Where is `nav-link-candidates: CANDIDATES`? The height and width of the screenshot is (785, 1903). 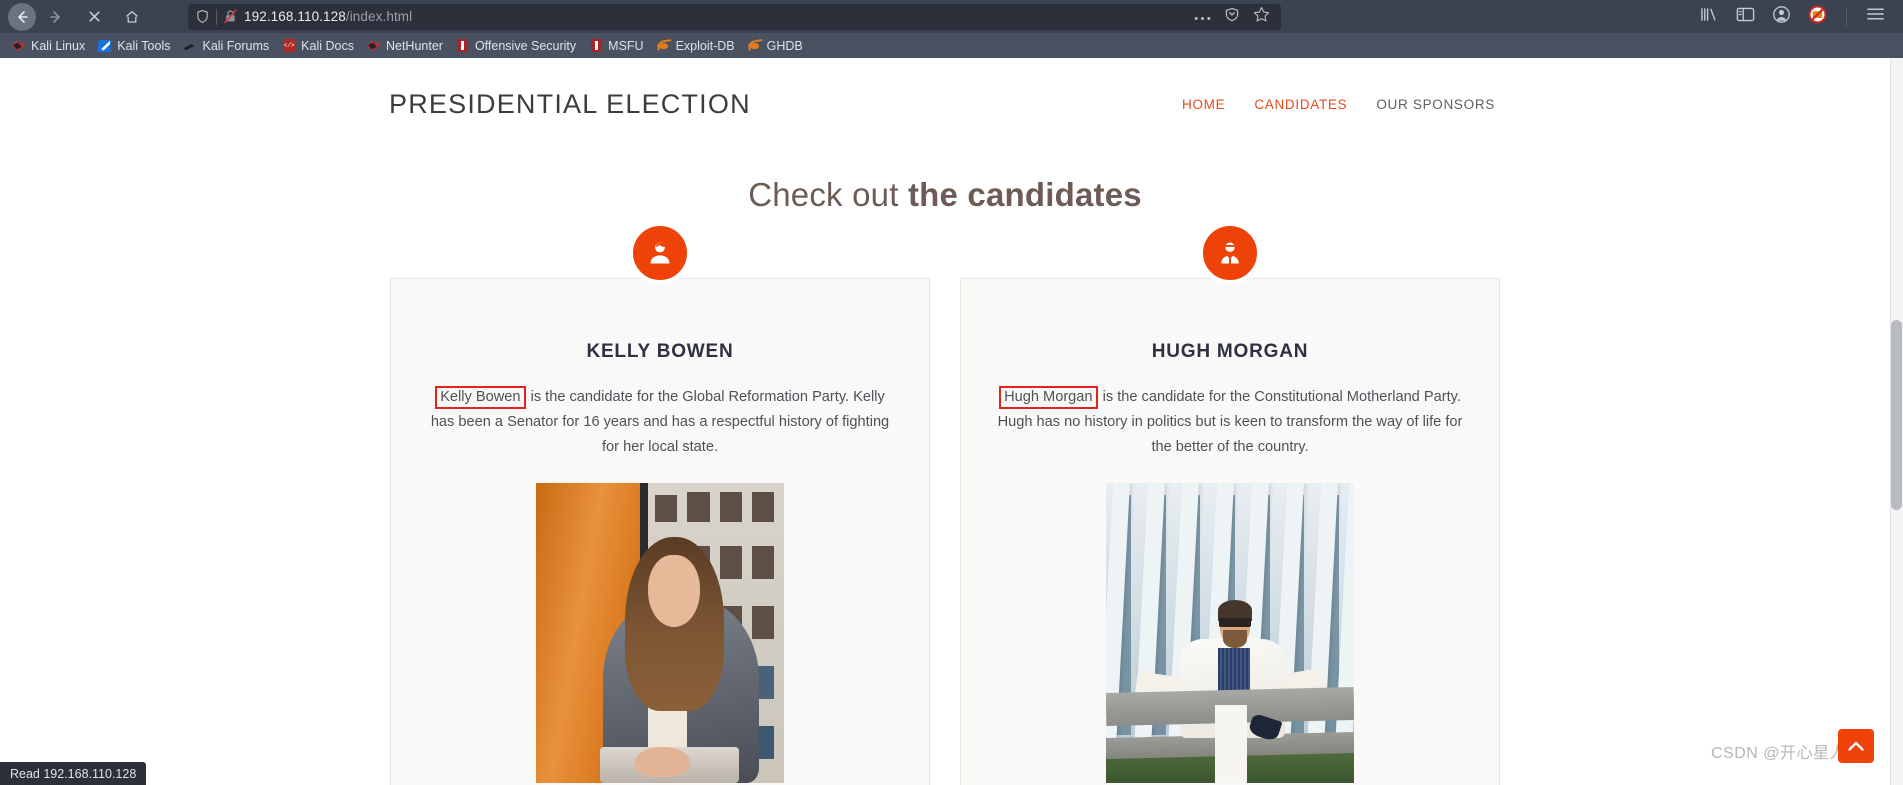
nav-link-candidates: CANDIDATES is located at coordinates (1300, 104).